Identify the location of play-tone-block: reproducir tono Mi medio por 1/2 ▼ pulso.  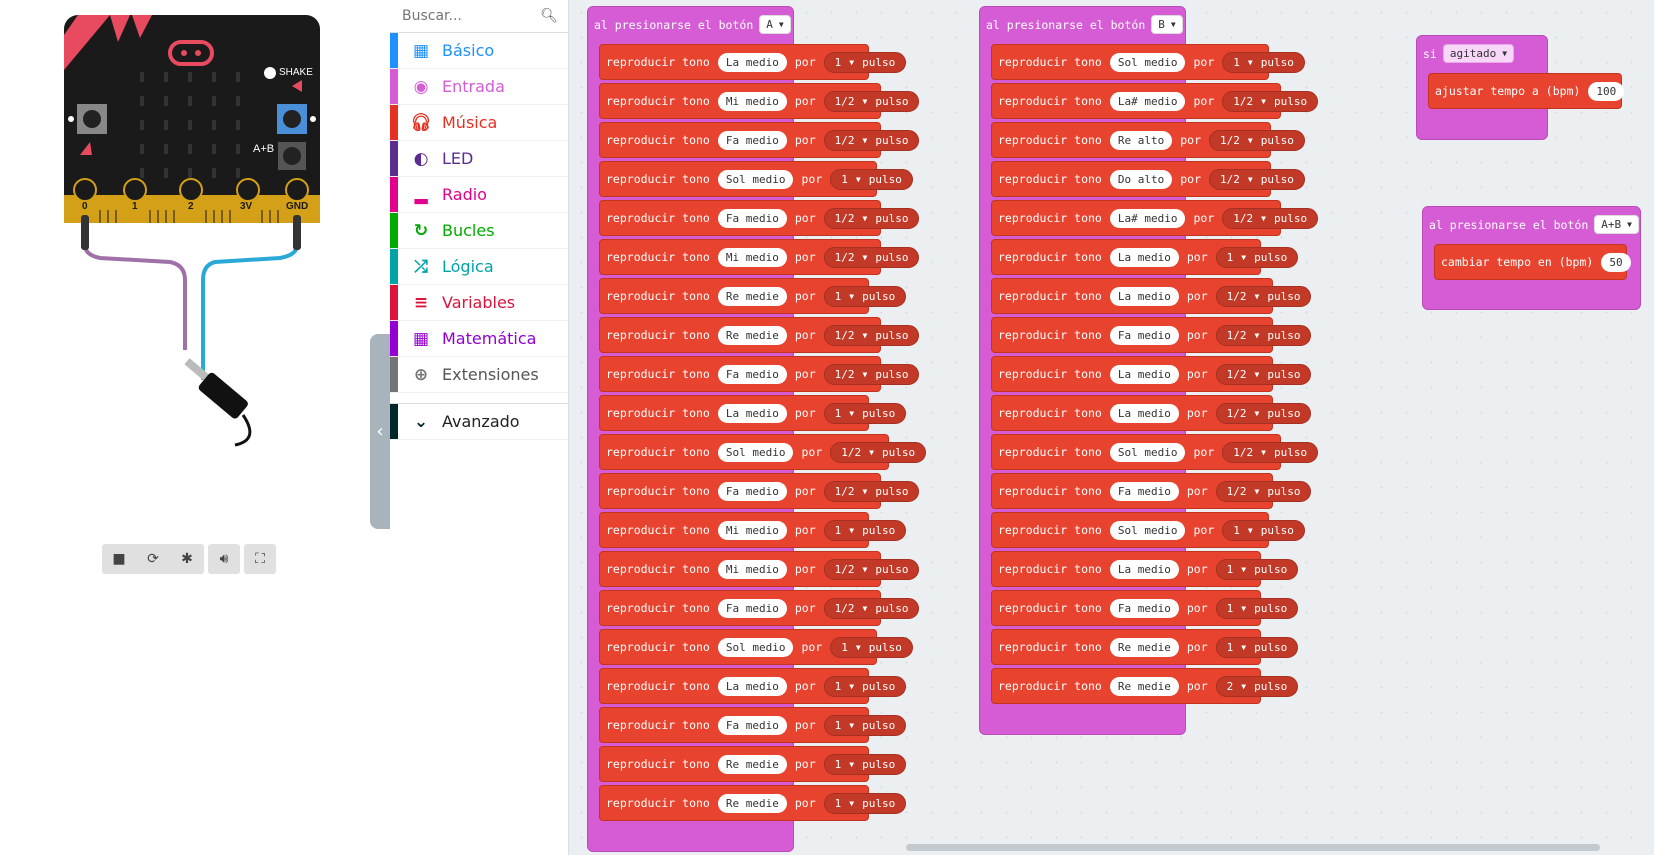
(759, 569).